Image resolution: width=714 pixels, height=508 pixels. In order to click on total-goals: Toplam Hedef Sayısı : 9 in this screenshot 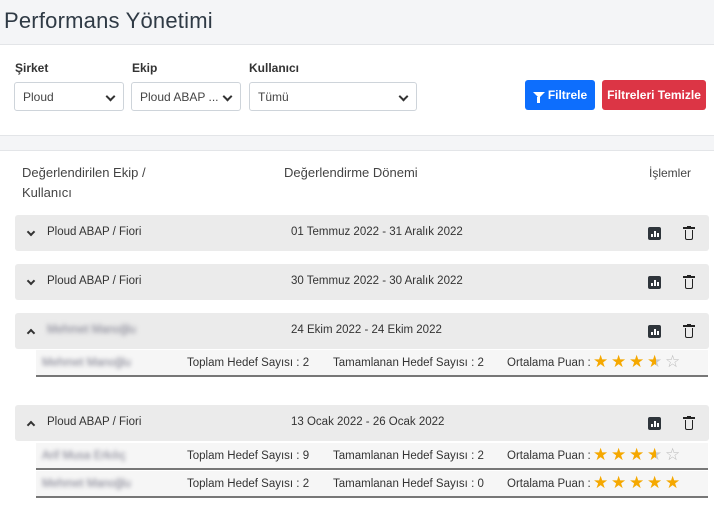, I will do `click(248, 456)`.